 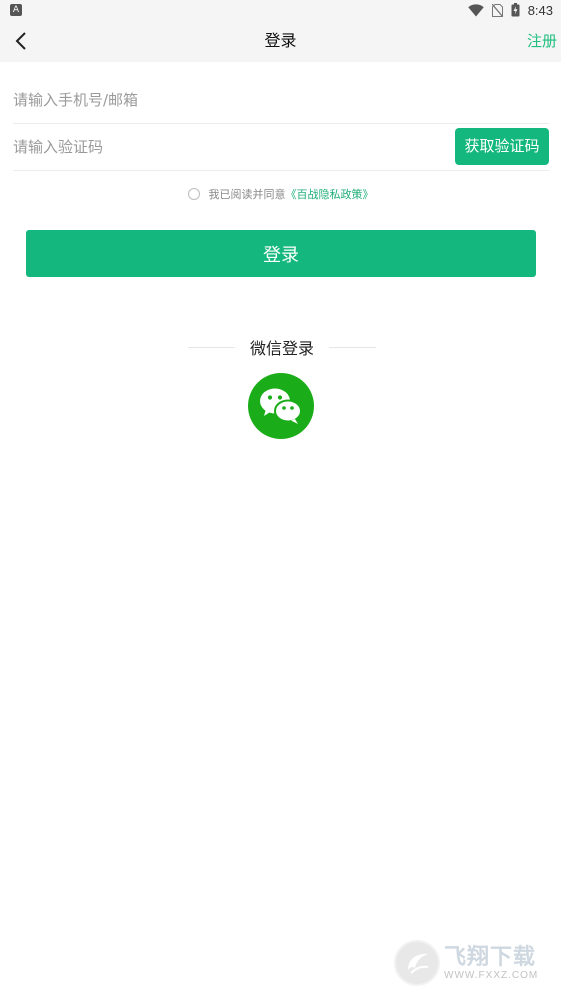 What do you see at coordinates (540, 10) in the screenshot?
I see `clock: 8:43` at bounding box center [540, 10].